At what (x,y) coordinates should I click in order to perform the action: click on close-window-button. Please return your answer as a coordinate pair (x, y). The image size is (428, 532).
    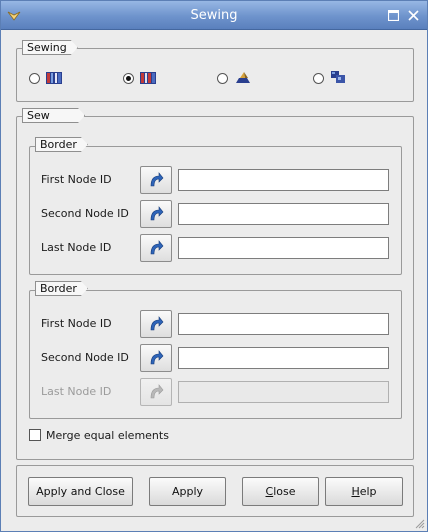
    Looking at the image, I should click on (413, 15).